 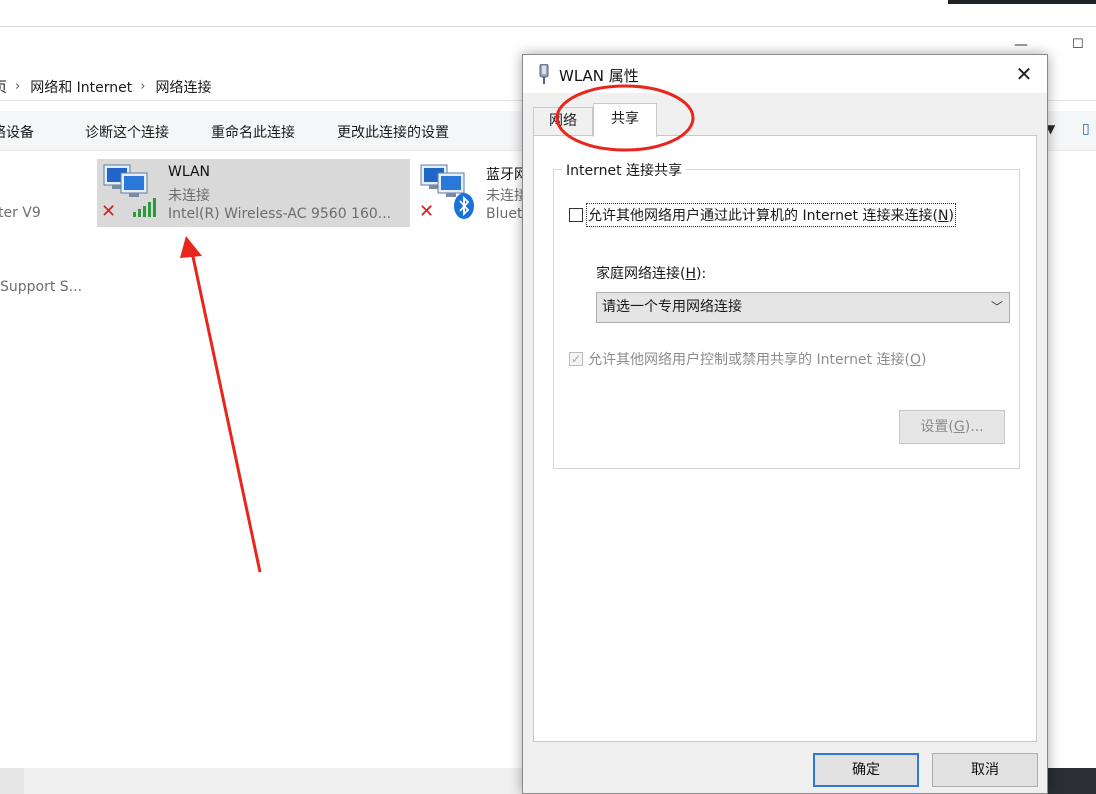 I want to click on bluetooth-device: Blueto, so click(x=504, y=214).